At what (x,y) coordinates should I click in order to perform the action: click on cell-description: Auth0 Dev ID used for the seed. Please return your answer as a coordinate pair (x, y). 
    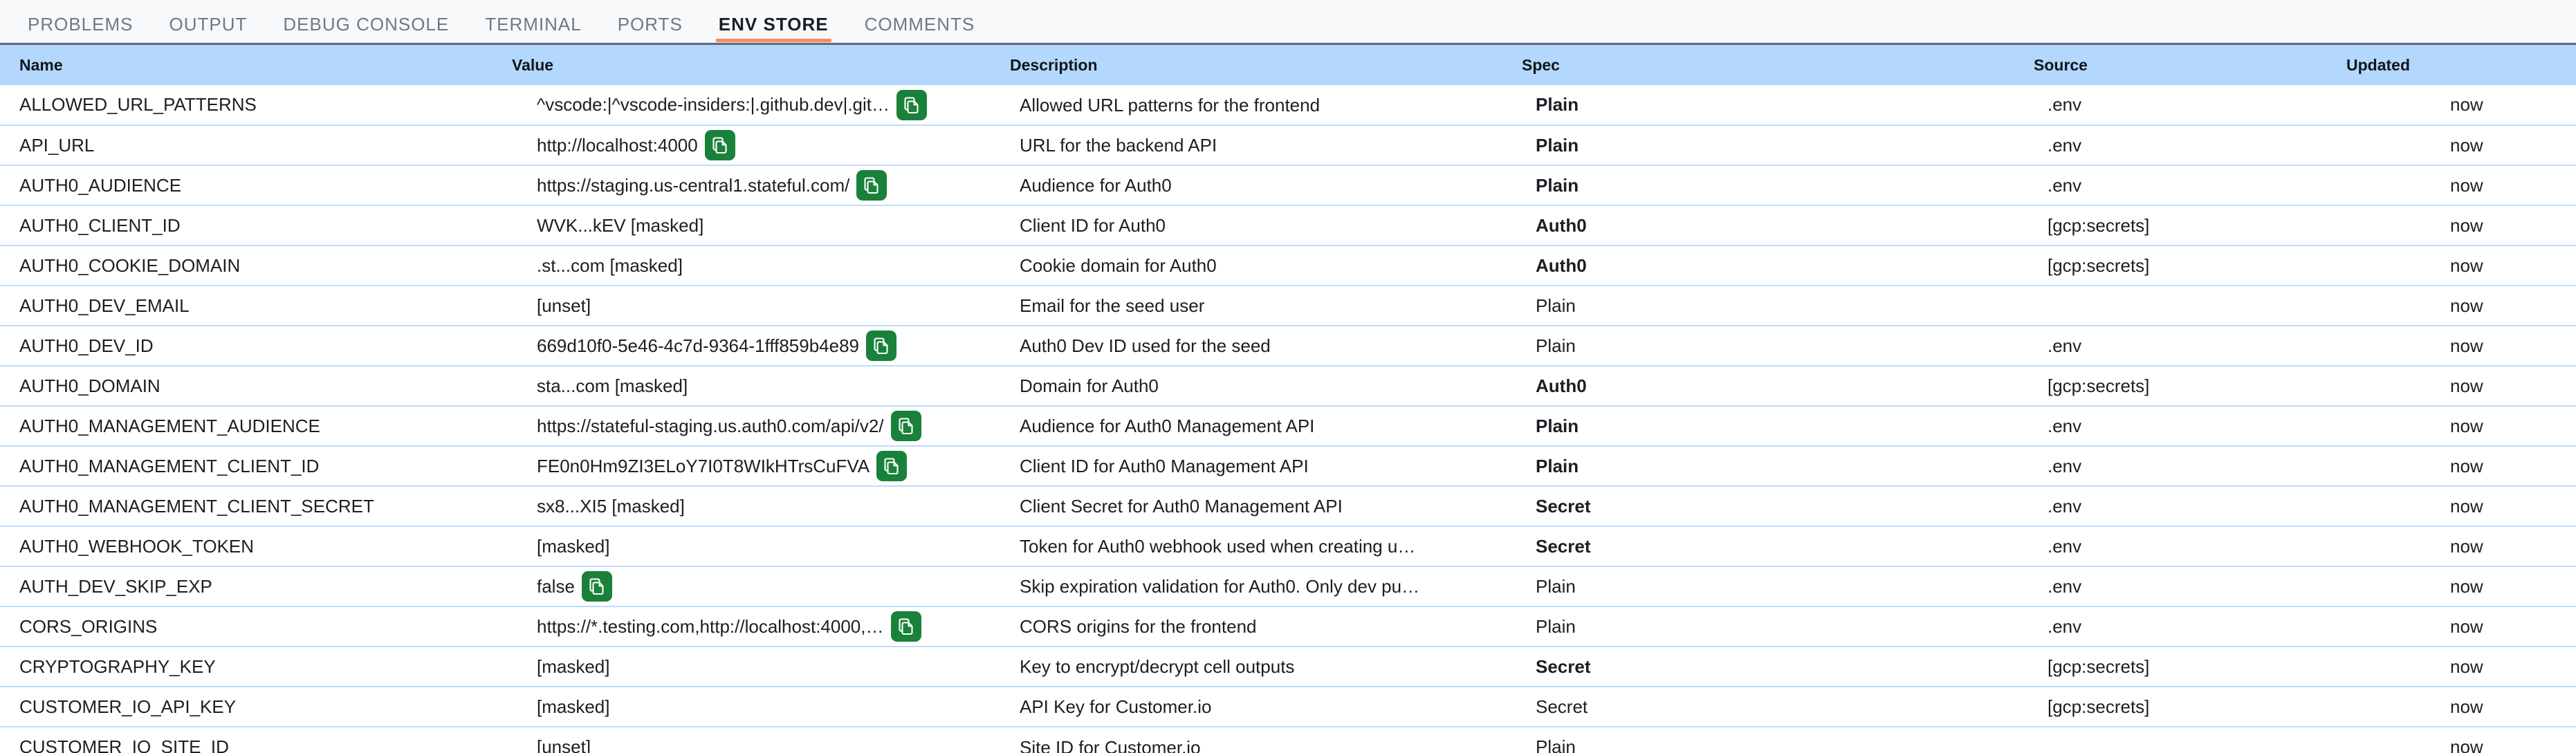
    Looking at the image, I should click on (1266, 346).